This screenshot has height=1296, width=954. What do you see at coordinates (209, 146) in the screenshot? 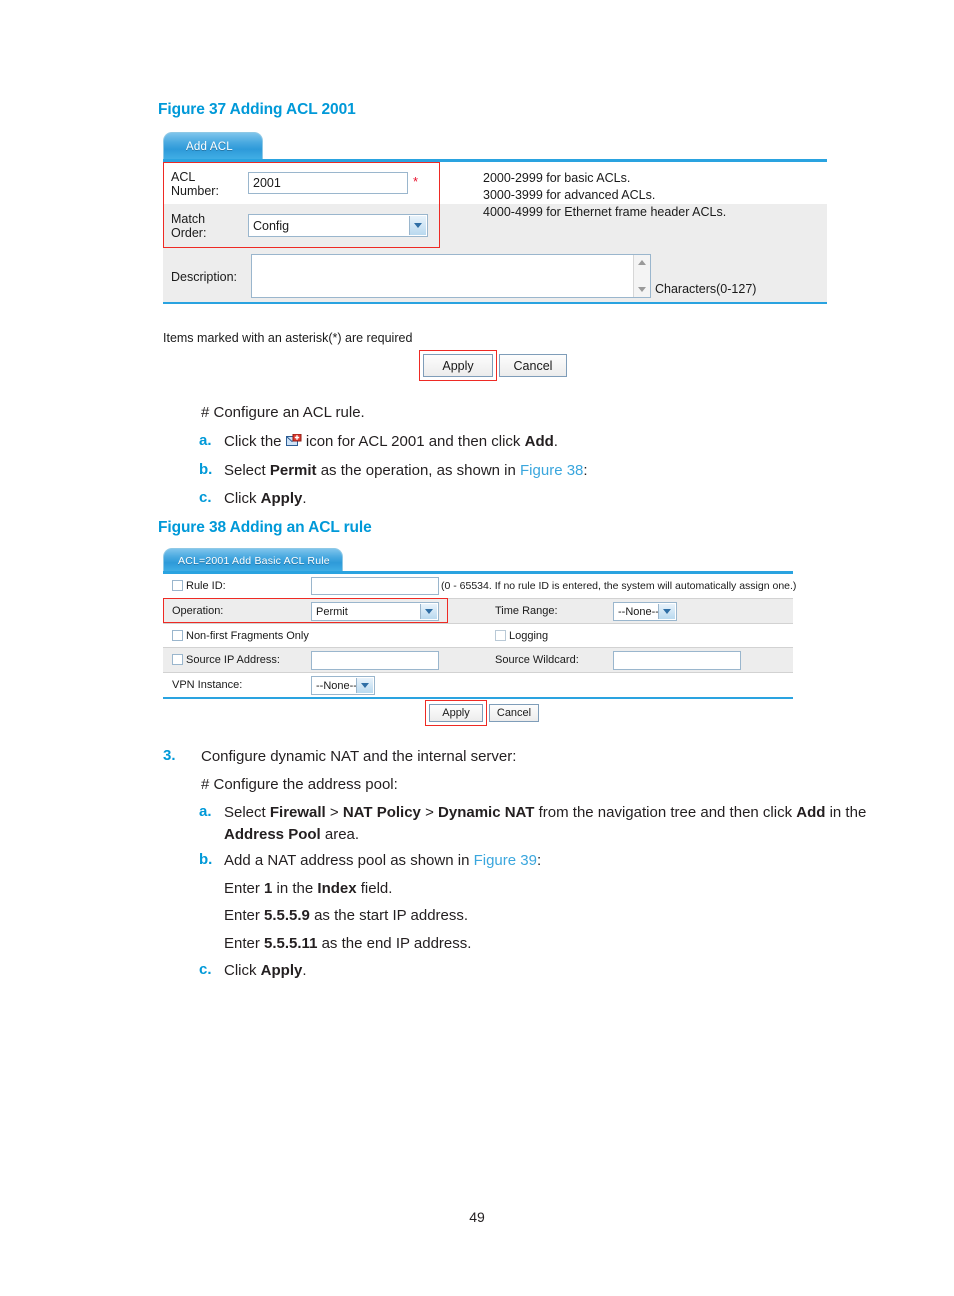
I see `tab-add-acl-label: Add ACL` at bounding box center [209, 146].